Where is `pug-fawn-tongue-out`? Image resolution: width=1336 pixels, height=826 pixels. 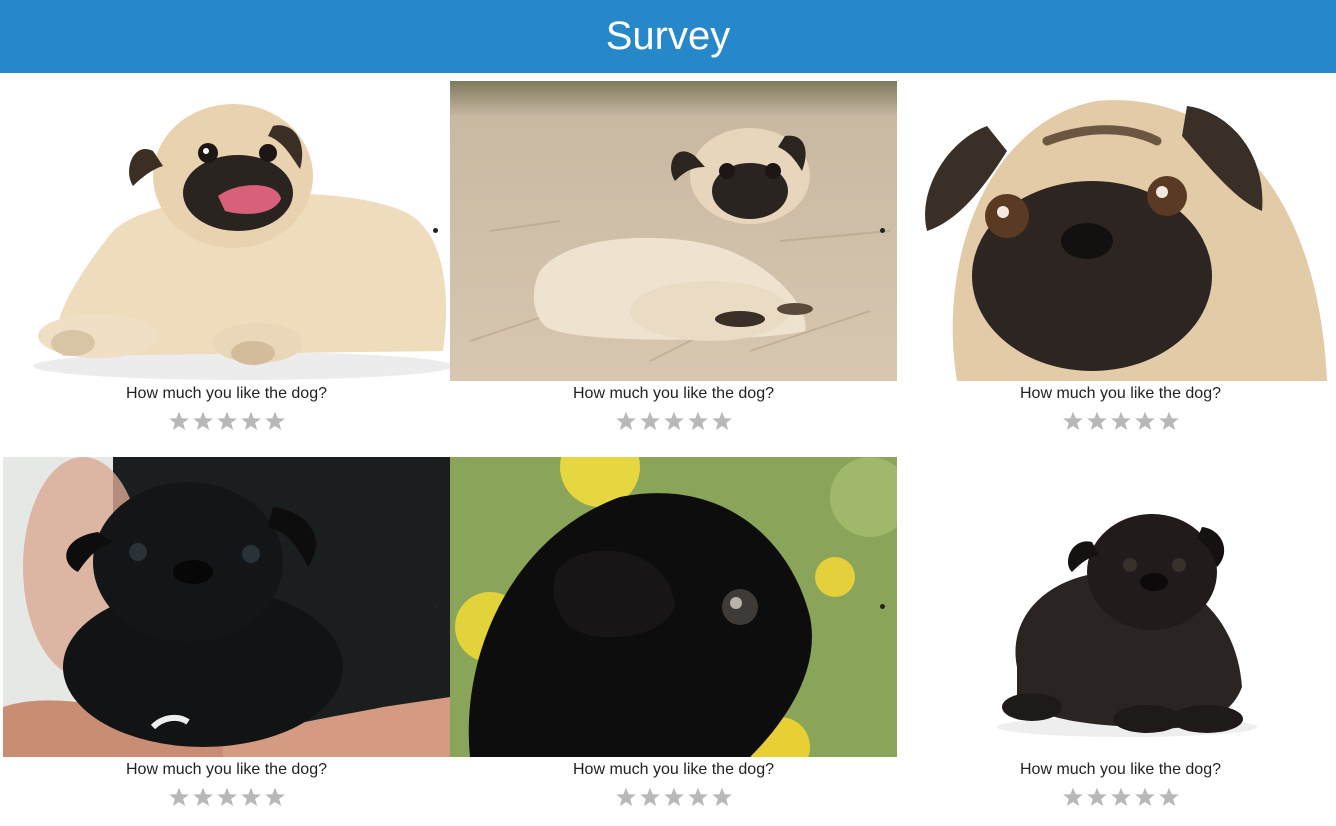 pug-fawn-tongue-out is located at coordinates (226, 231).